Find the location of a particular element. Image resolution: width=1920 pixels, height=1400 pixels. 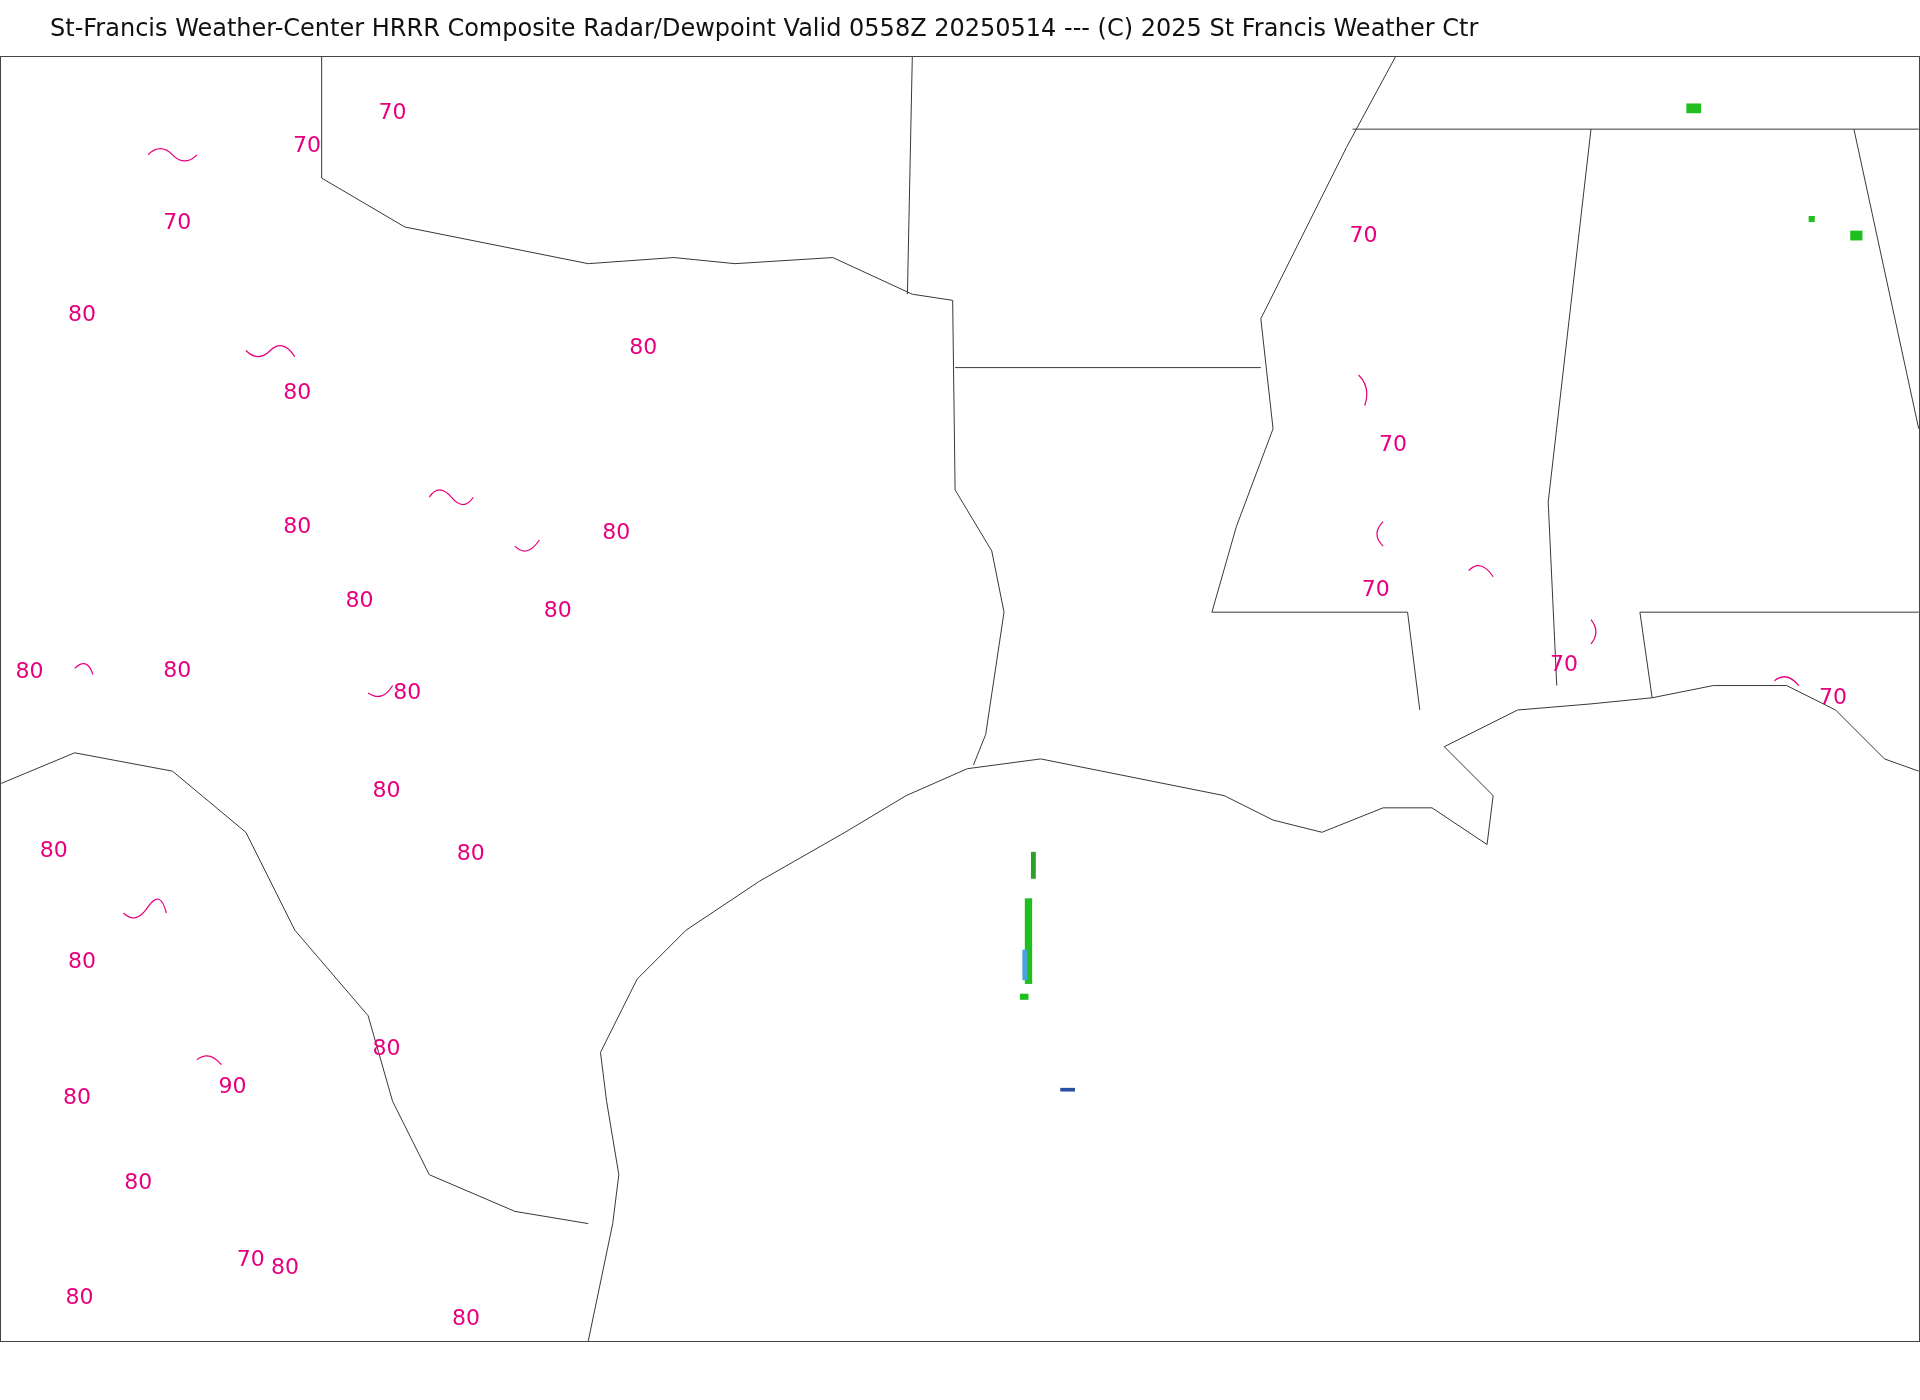

contour-label: 90 is located at coordinates (232, 1085).